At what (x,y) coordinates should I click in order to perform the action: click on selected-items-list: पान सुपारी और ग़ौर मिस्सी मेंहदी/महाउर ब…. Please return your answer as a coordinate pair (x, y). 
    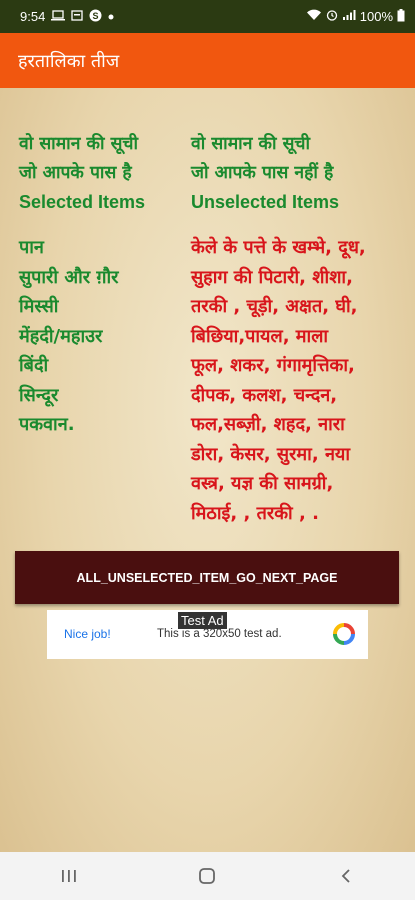
    Looking at the image, I should click on (103, 336).